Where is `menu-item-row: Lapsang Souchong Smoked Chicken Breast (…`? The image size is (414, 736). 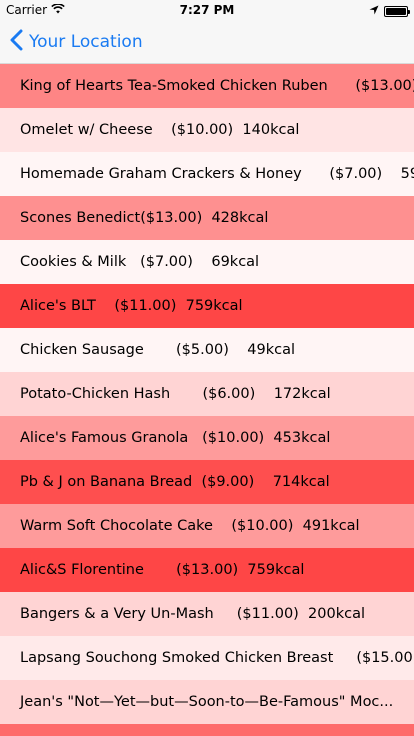
menu-item-row: Lapsang Souchong Smoked Chicken Breast (… is located at coordinates (207, 658).